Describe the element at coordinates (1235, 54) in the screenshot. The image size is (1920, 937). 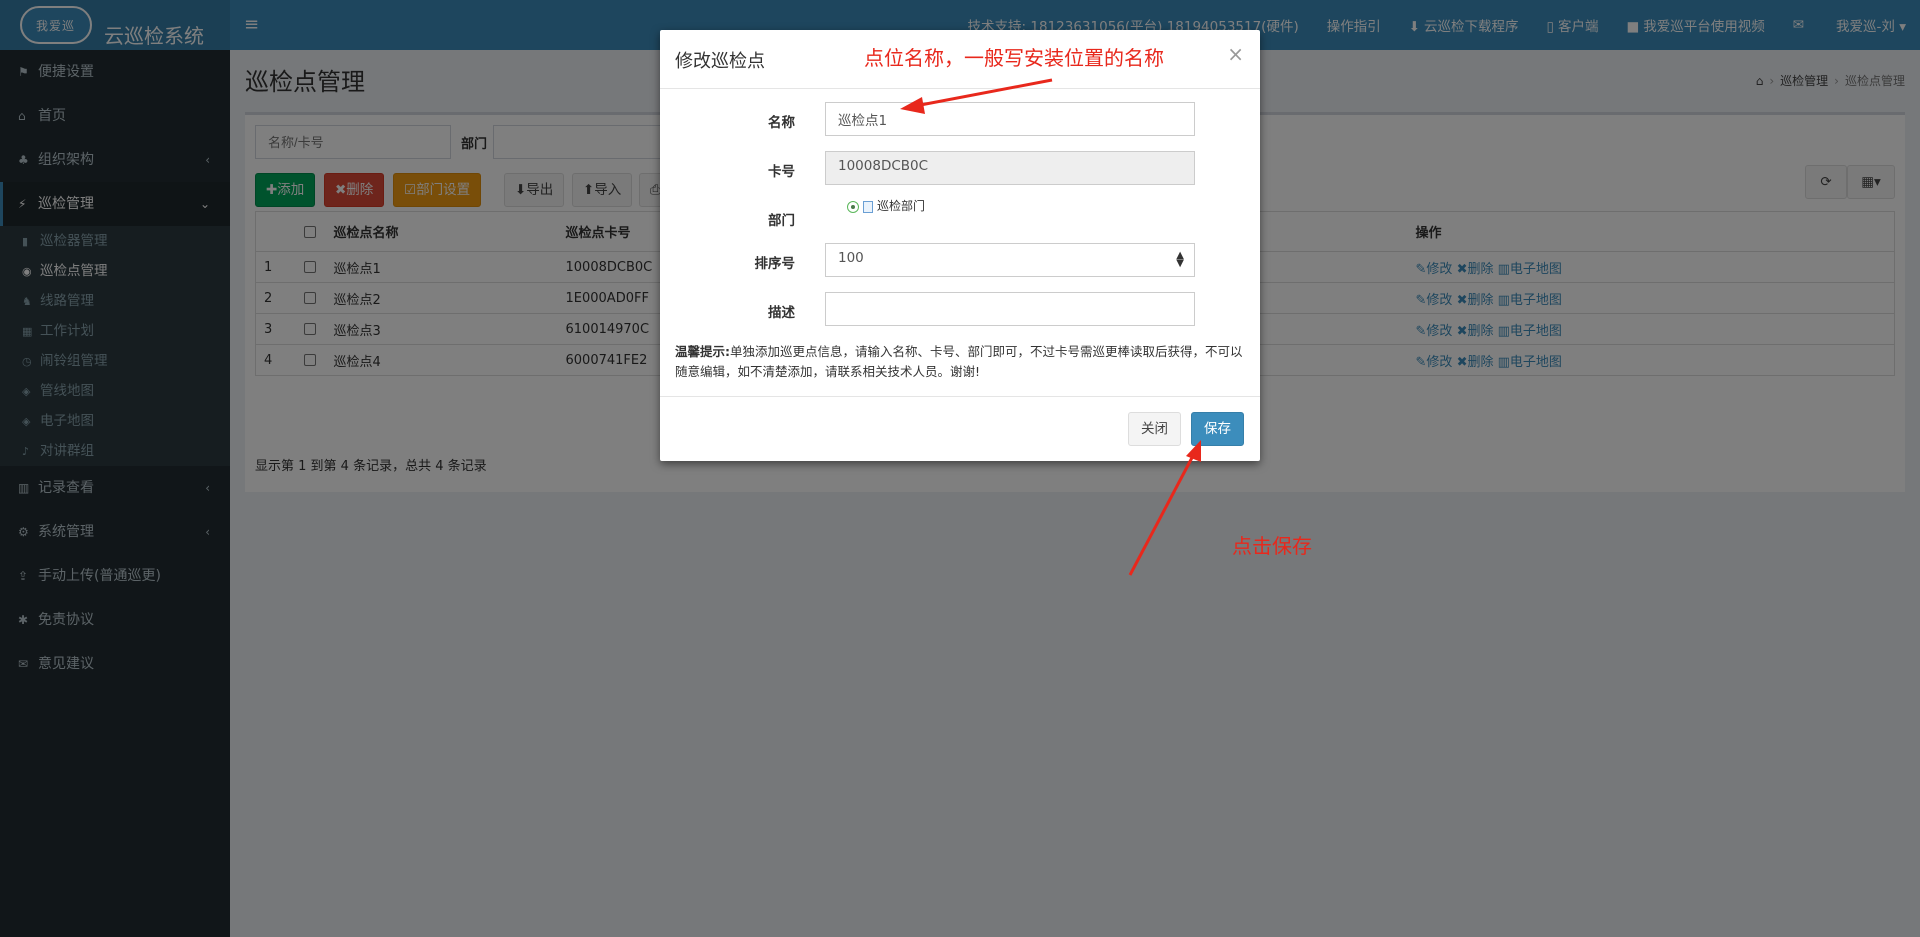
I see `close-icon: ×` at that location.